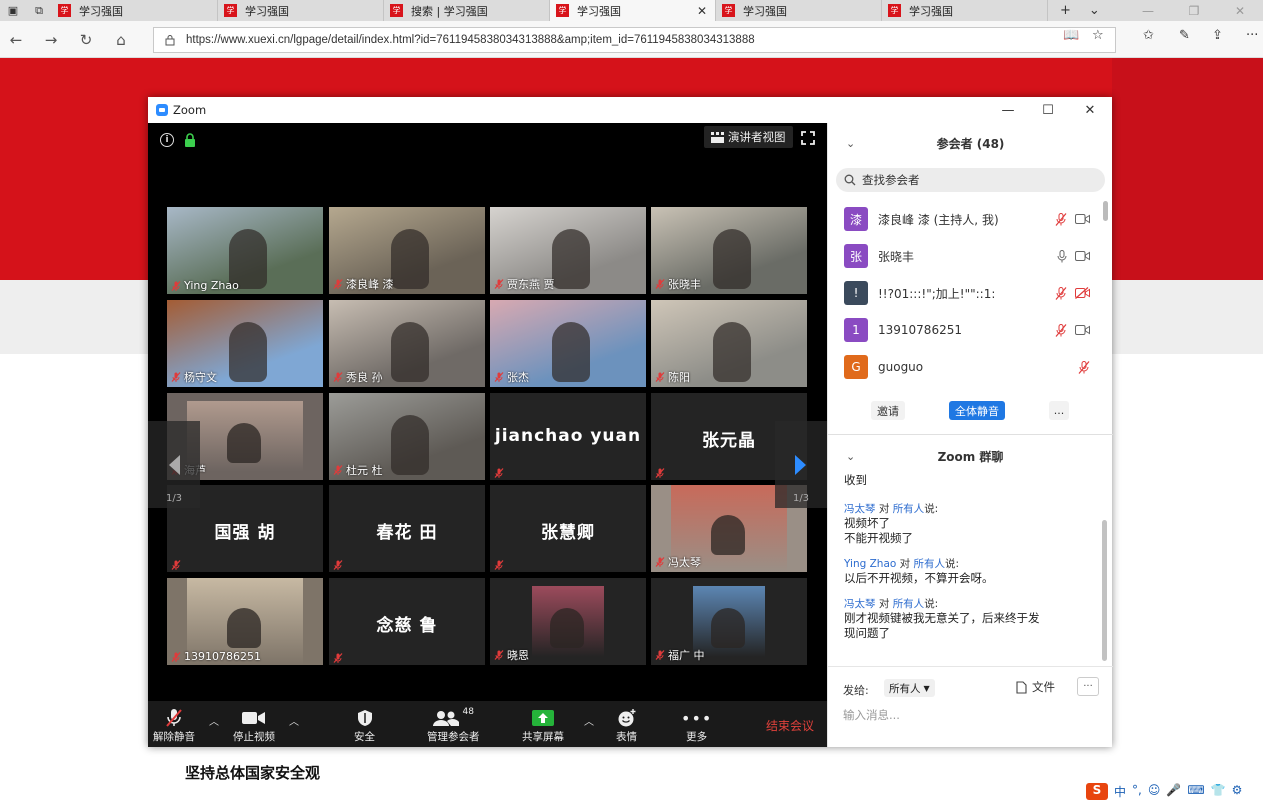 This screenshot has height=800, width=1263. I want to click on video-tile: 13910786251, so click(245, 621).